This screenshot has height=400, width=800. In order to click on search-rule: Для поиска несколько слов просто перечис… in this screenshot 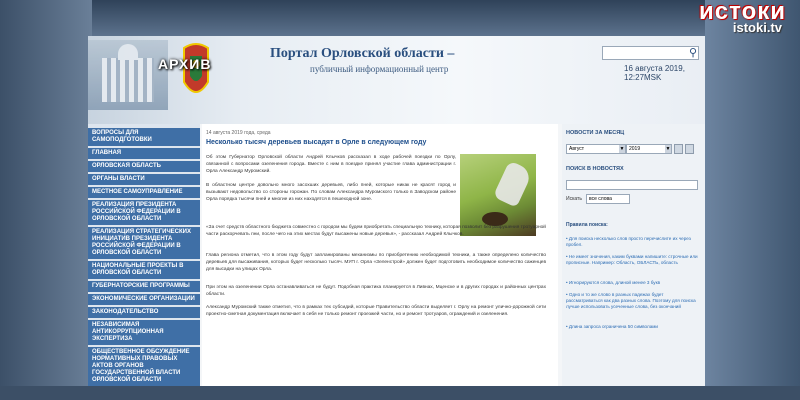, I will do `click(632, 242)`.